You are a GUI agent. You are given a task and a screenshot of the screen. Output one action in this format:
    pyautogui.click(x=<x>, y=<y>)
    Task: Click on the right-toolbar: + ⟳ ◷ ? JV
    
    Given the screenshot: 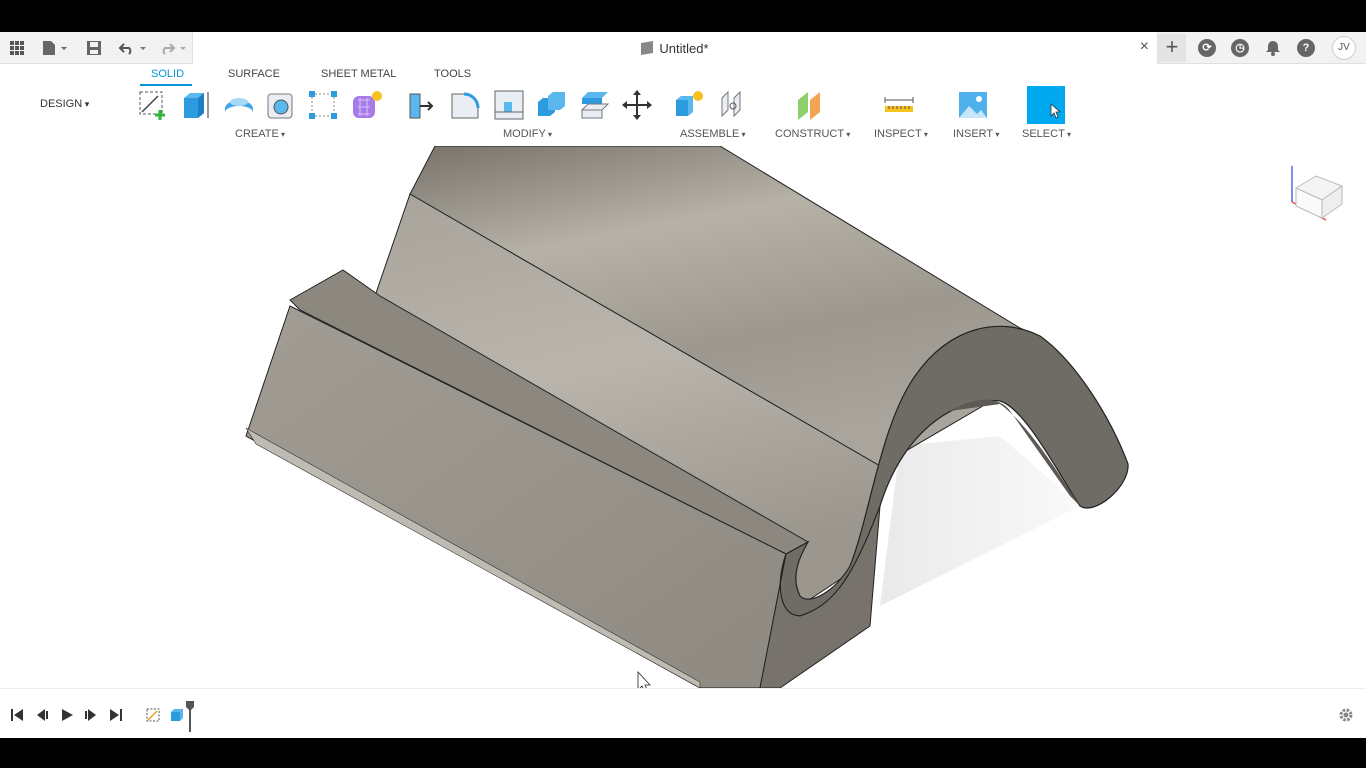 What is the action you would take?
    pyautogui.click(x=1262, y=48)
    